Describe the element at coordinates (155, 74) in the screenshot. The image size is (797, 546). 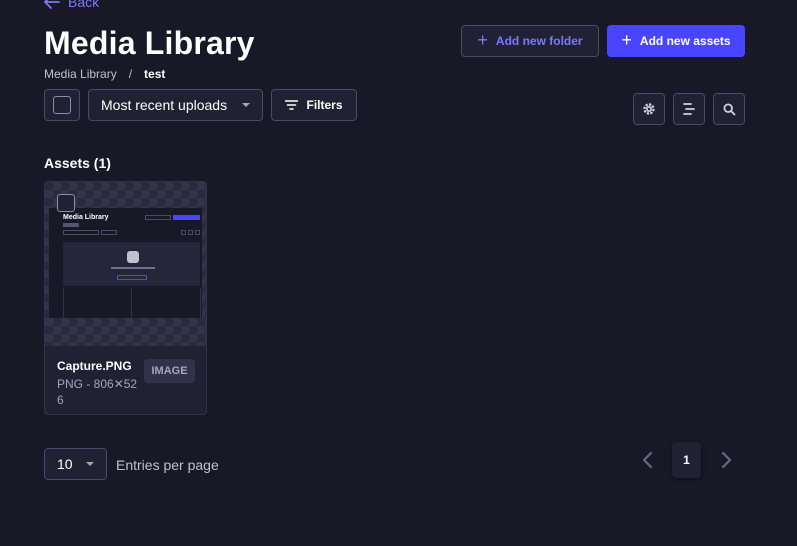
I see `breadcrumb-current: test` at that location.